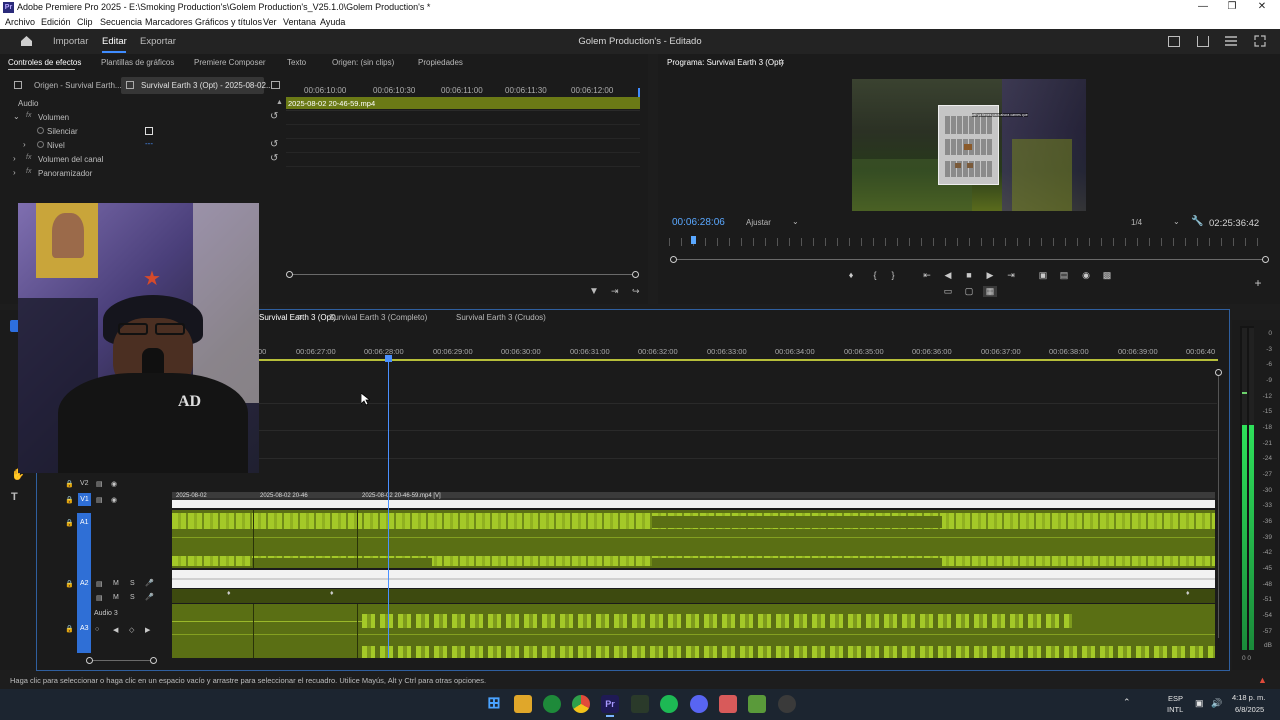 Image resolution: width=1280 pixels, height=720 pixels. I want to click on menu-marcadores: Marcadores, so click(169, 22).